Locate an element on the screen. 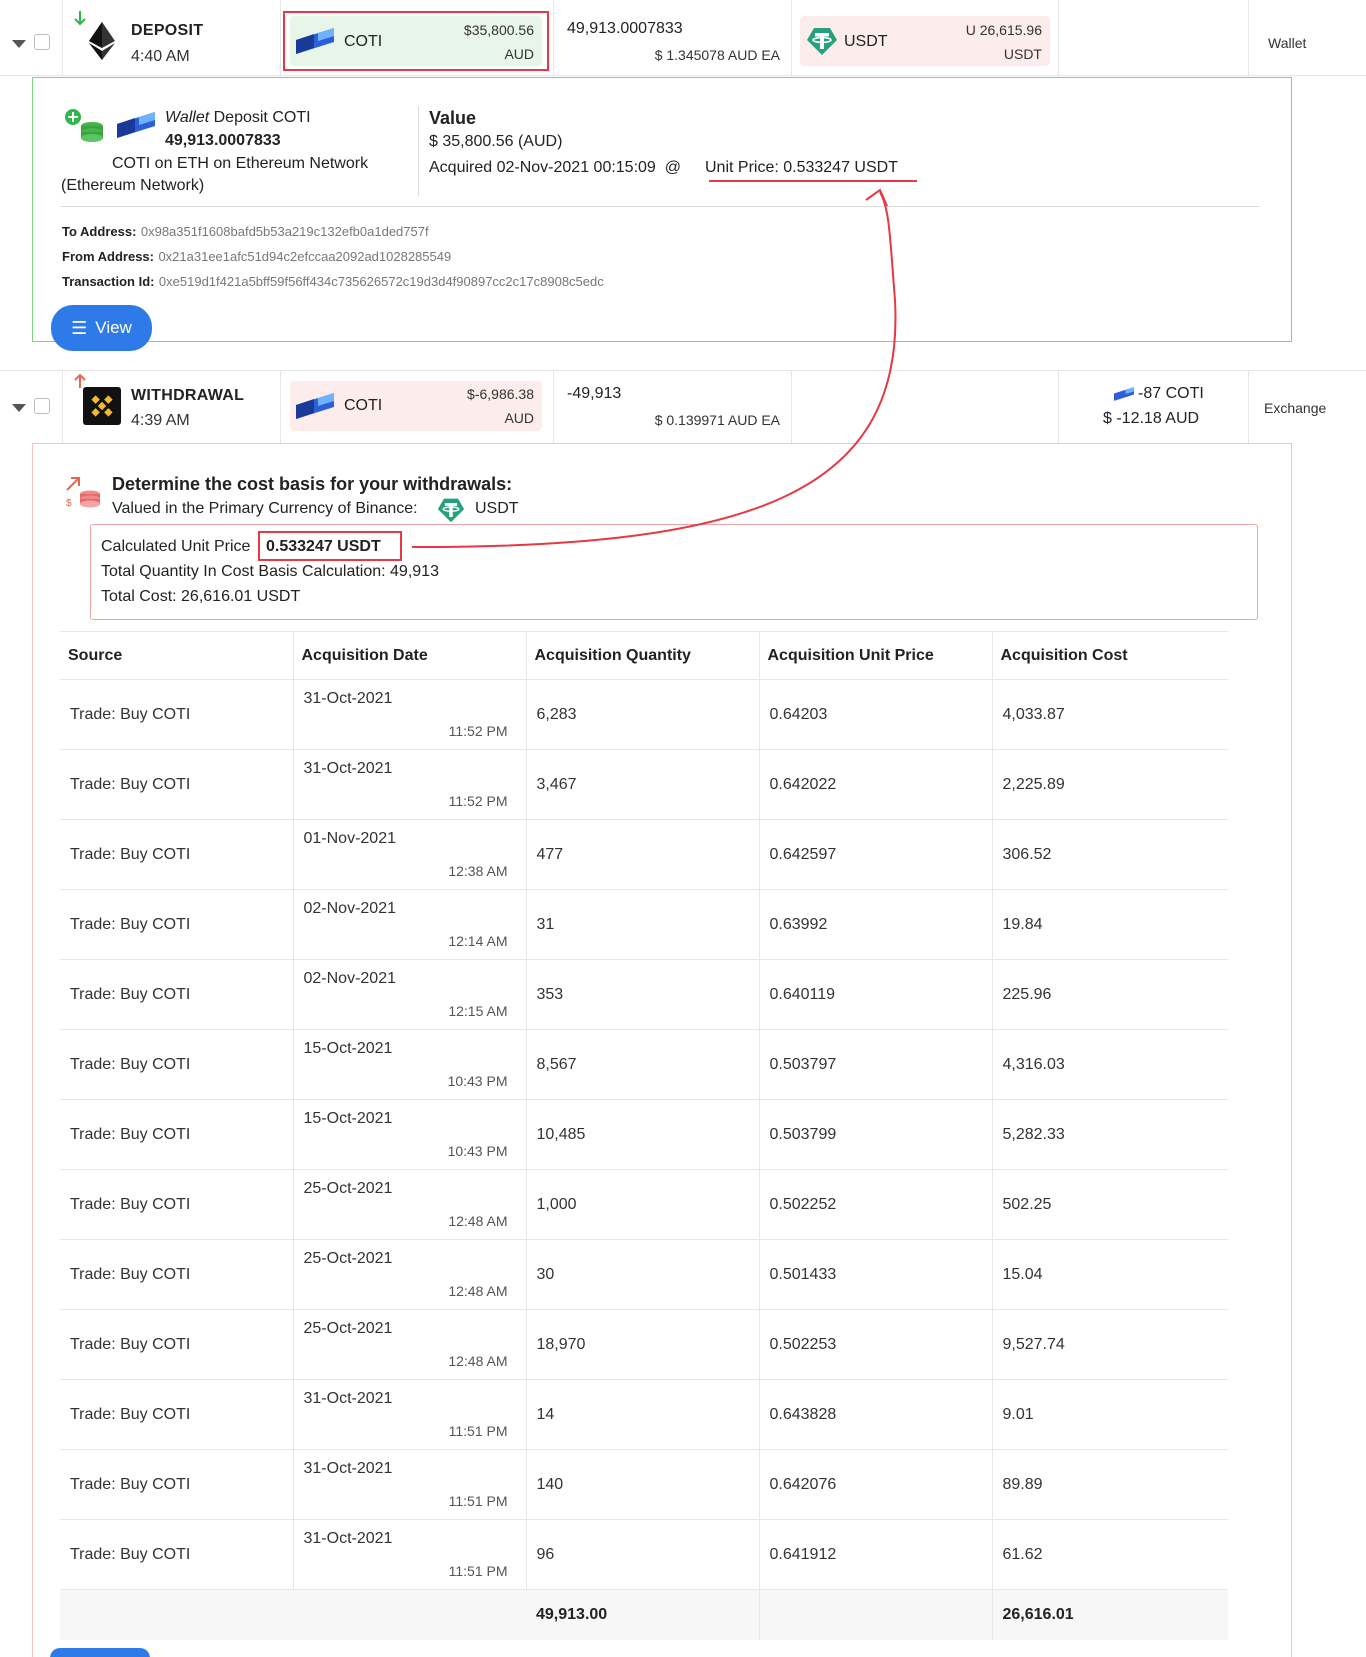 The width and height of the screenshot is (1366, 1657). unit-price-text: Unit Price: 0.533247 USDT is located at coordinates (801, 167).